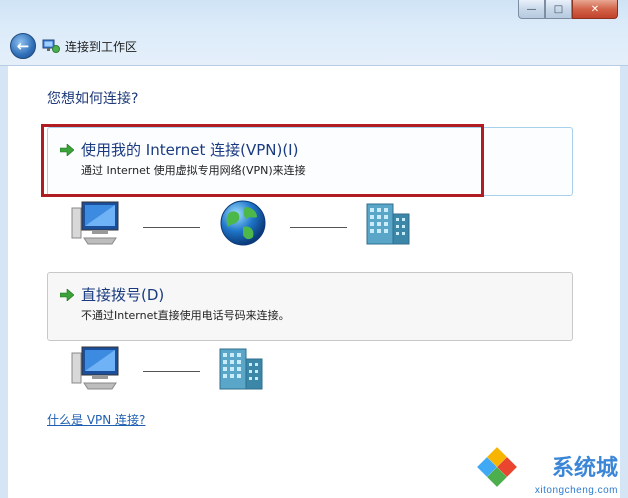 The height and width of the screenshot is (498, 628). I want to click on watermark-brand: 系统城, so click(584, 468).